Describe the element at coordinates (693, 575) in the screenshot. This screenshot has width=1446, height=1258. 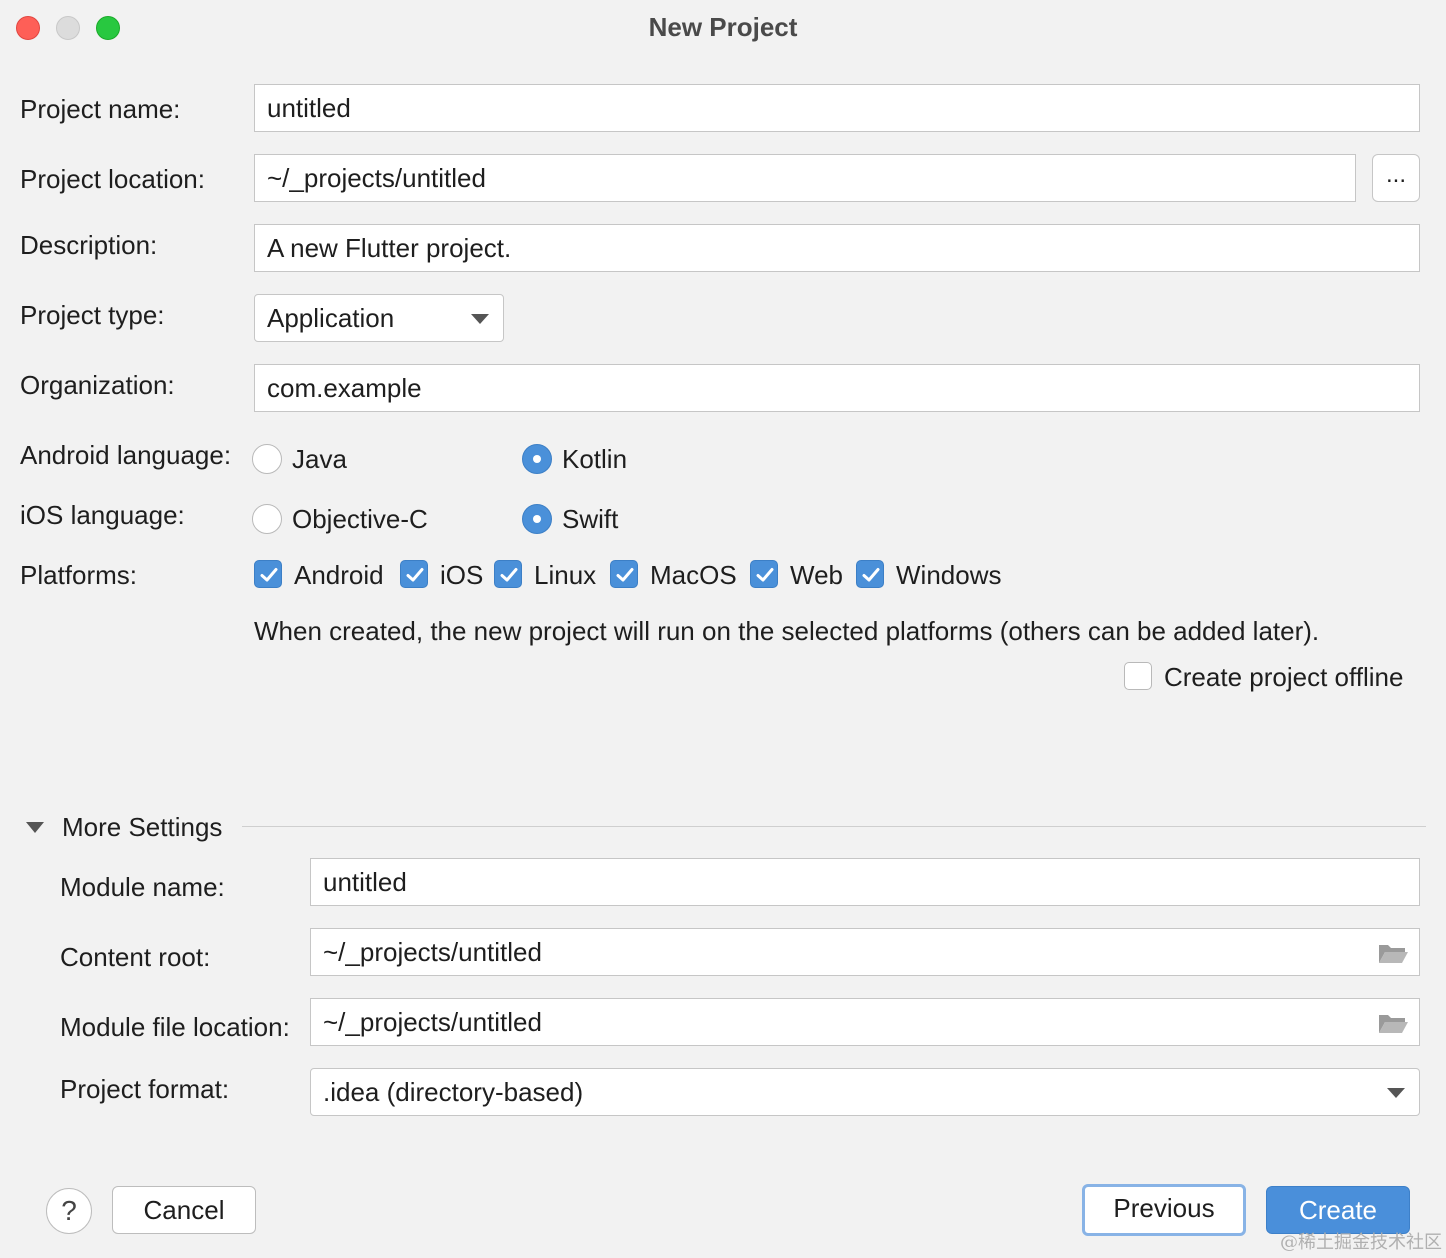
I see `platform-macos-label: MacOS` at that location.